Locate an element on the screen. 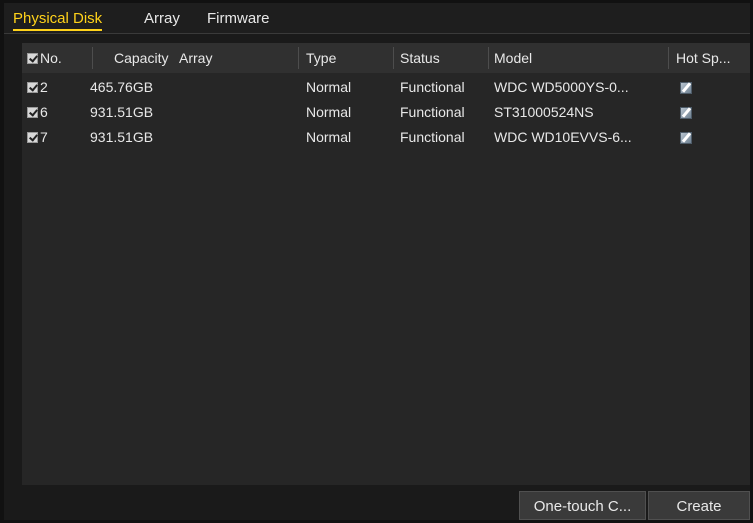 This screenshot has height=523, width=753. column-header-type: Type is located at coordinates (346, 58).